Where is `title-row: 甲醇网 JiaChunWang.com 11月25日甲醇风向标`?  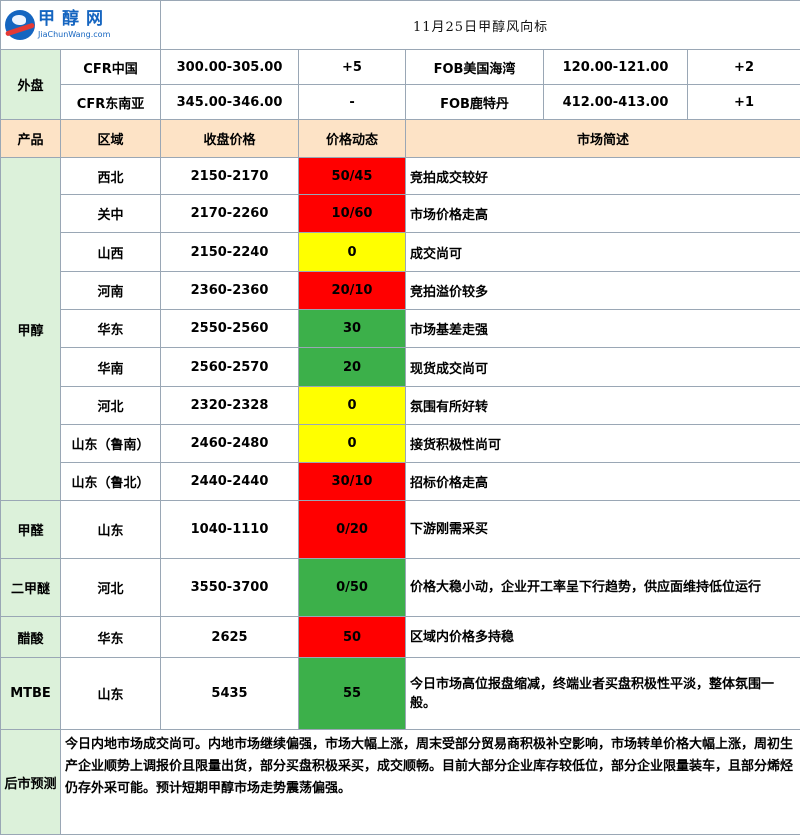 title-row: 甲醇网 JiaChunWang.com 11月25日甲醇风向标 is located at coordinates (400, 25).